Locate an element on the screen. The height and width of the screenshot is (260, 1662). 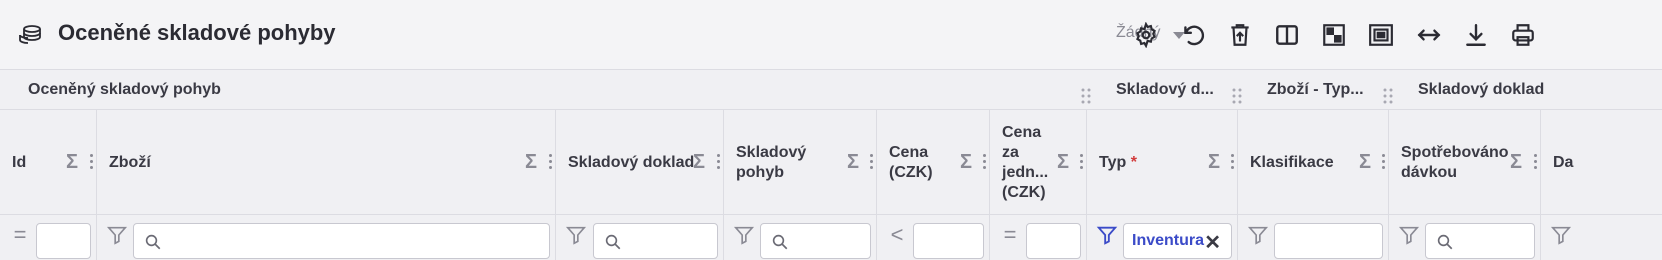
column-header: Cena za jedn... (CZK) Σ is located at coordinates (1038, 162).